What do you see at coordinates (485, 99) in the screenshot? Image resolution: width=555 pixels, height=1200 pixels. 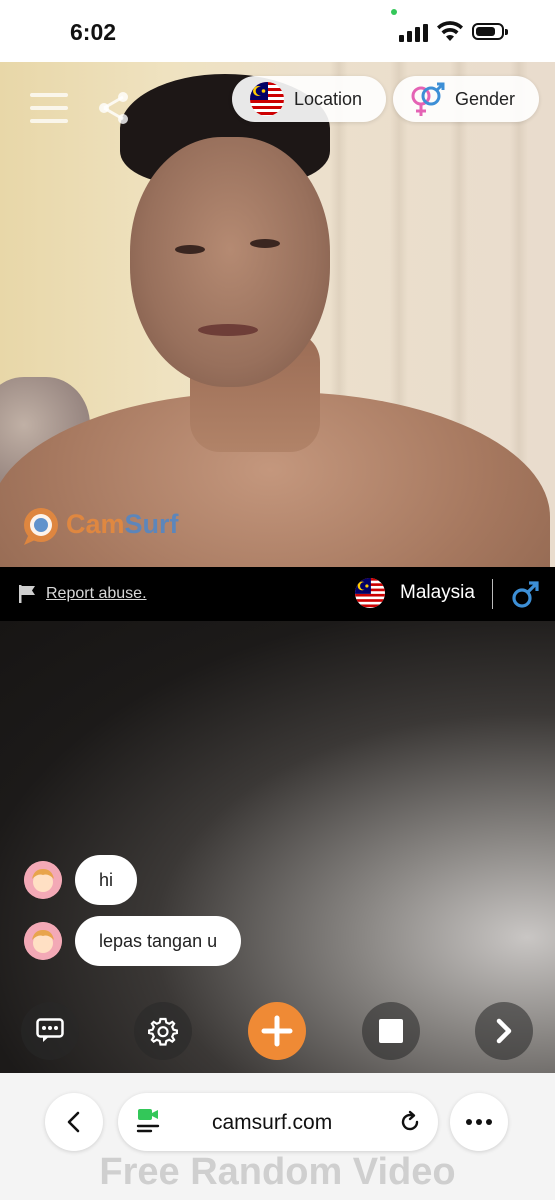 I see `gender-label: Gender` at bounding box center [485, 99].